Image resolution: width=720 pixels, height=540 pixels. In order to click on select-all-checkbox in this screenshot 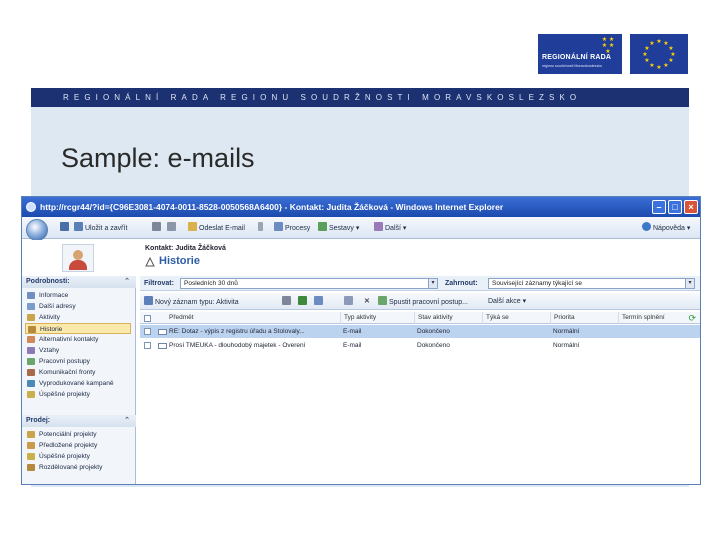, I will do `click(147, 318)`.